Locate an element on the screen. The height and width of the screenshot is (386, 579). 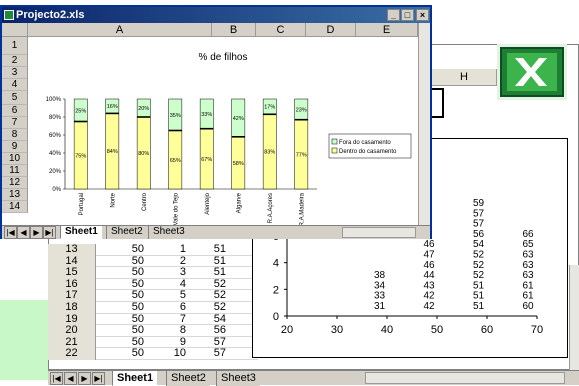
row-number: 22 is located at coordinates (72, 354).